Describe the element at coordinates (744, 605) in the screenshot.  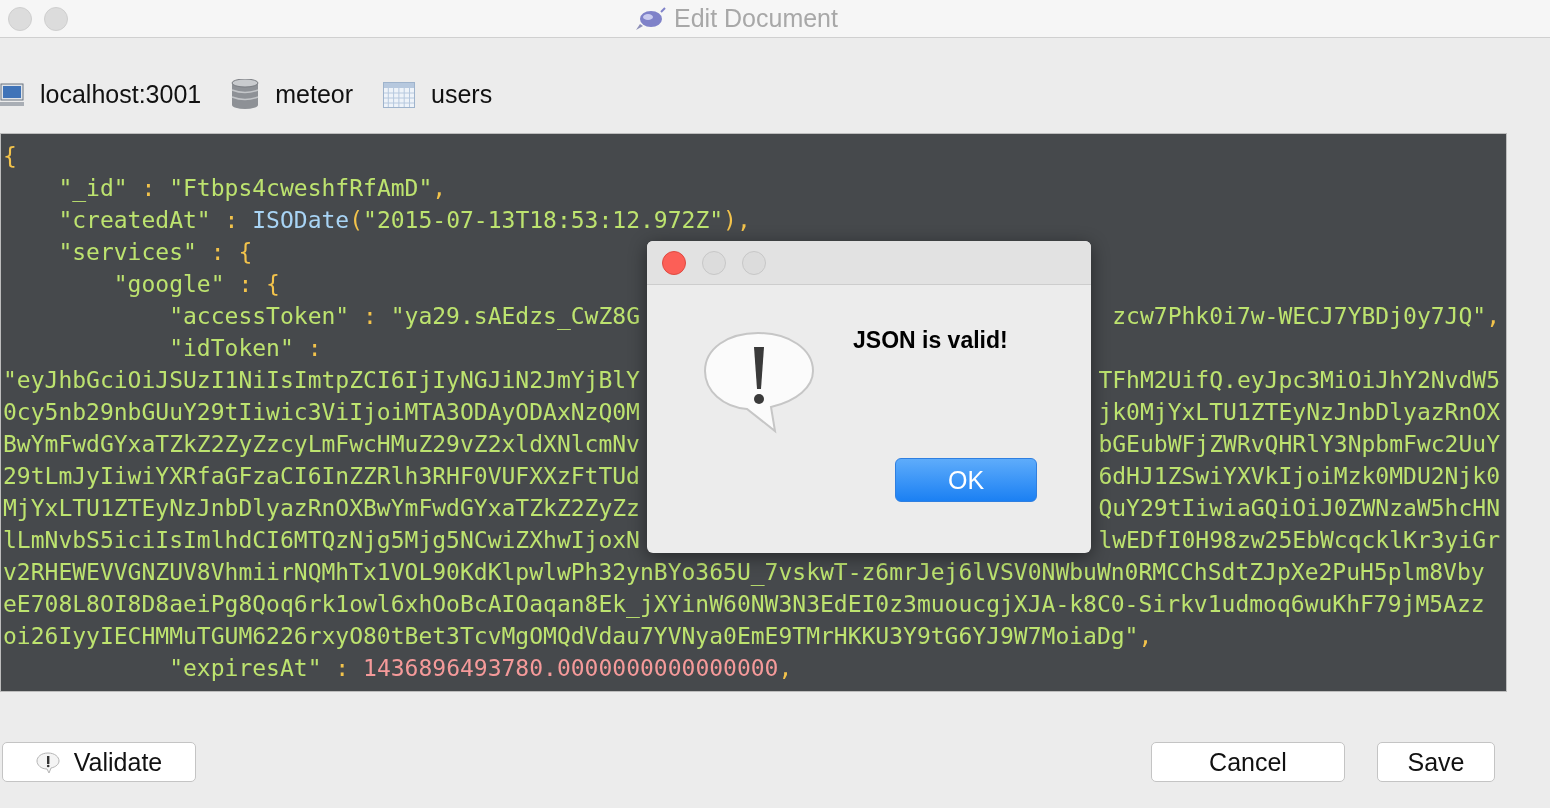
I see `code-line: eE708L8OI8D8aeiPg8Qoq6rk1owl6xhOoBcAIOaqan8Ek_jXYinW60NW3N3EdEI0z3muoucgjXJA-k8C0-Sirkv1udmoq6wuKhF79jM5Azz` at that location.